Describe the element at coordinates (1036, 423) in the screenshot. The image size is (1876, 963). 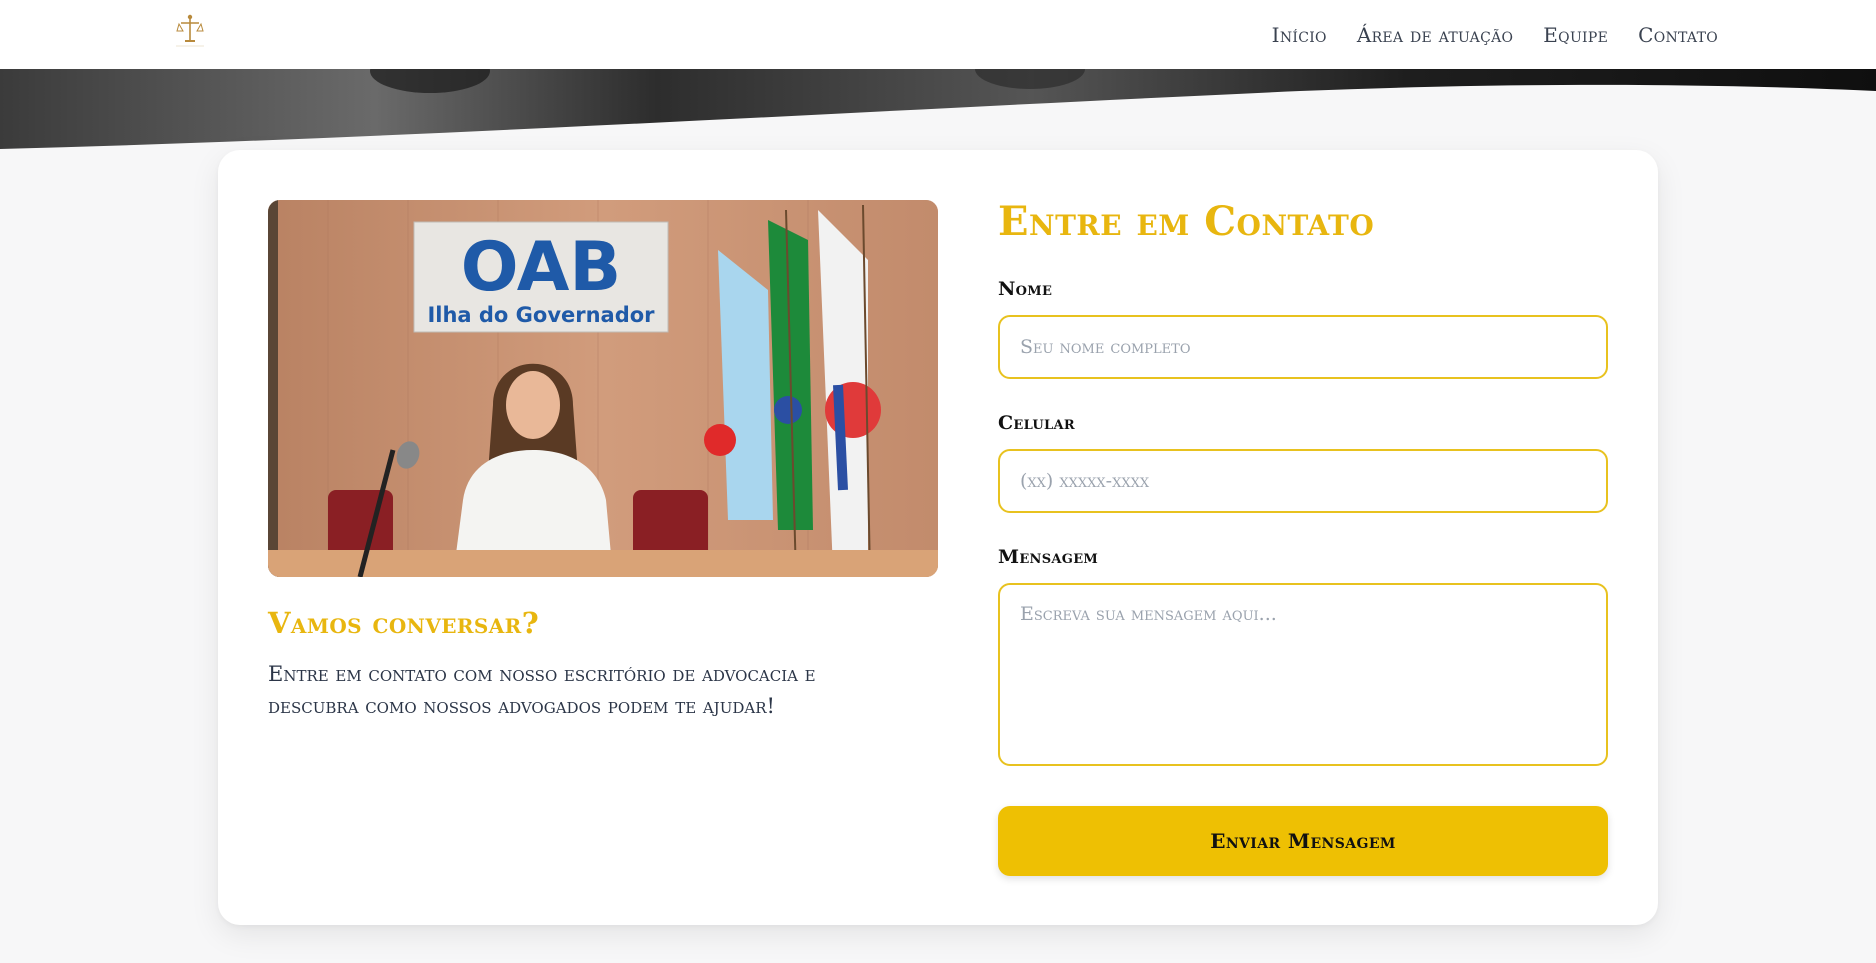
I see `phone-label: Celular` at that location.